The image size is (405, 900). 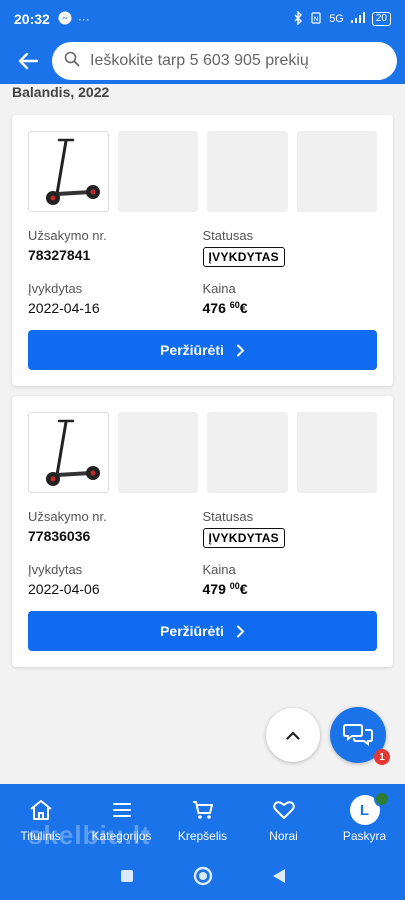 What do you see at coordinates (364, 836) in the screenshot?
I see `nav-label: Paskyra` at bounding box center [364, 836].